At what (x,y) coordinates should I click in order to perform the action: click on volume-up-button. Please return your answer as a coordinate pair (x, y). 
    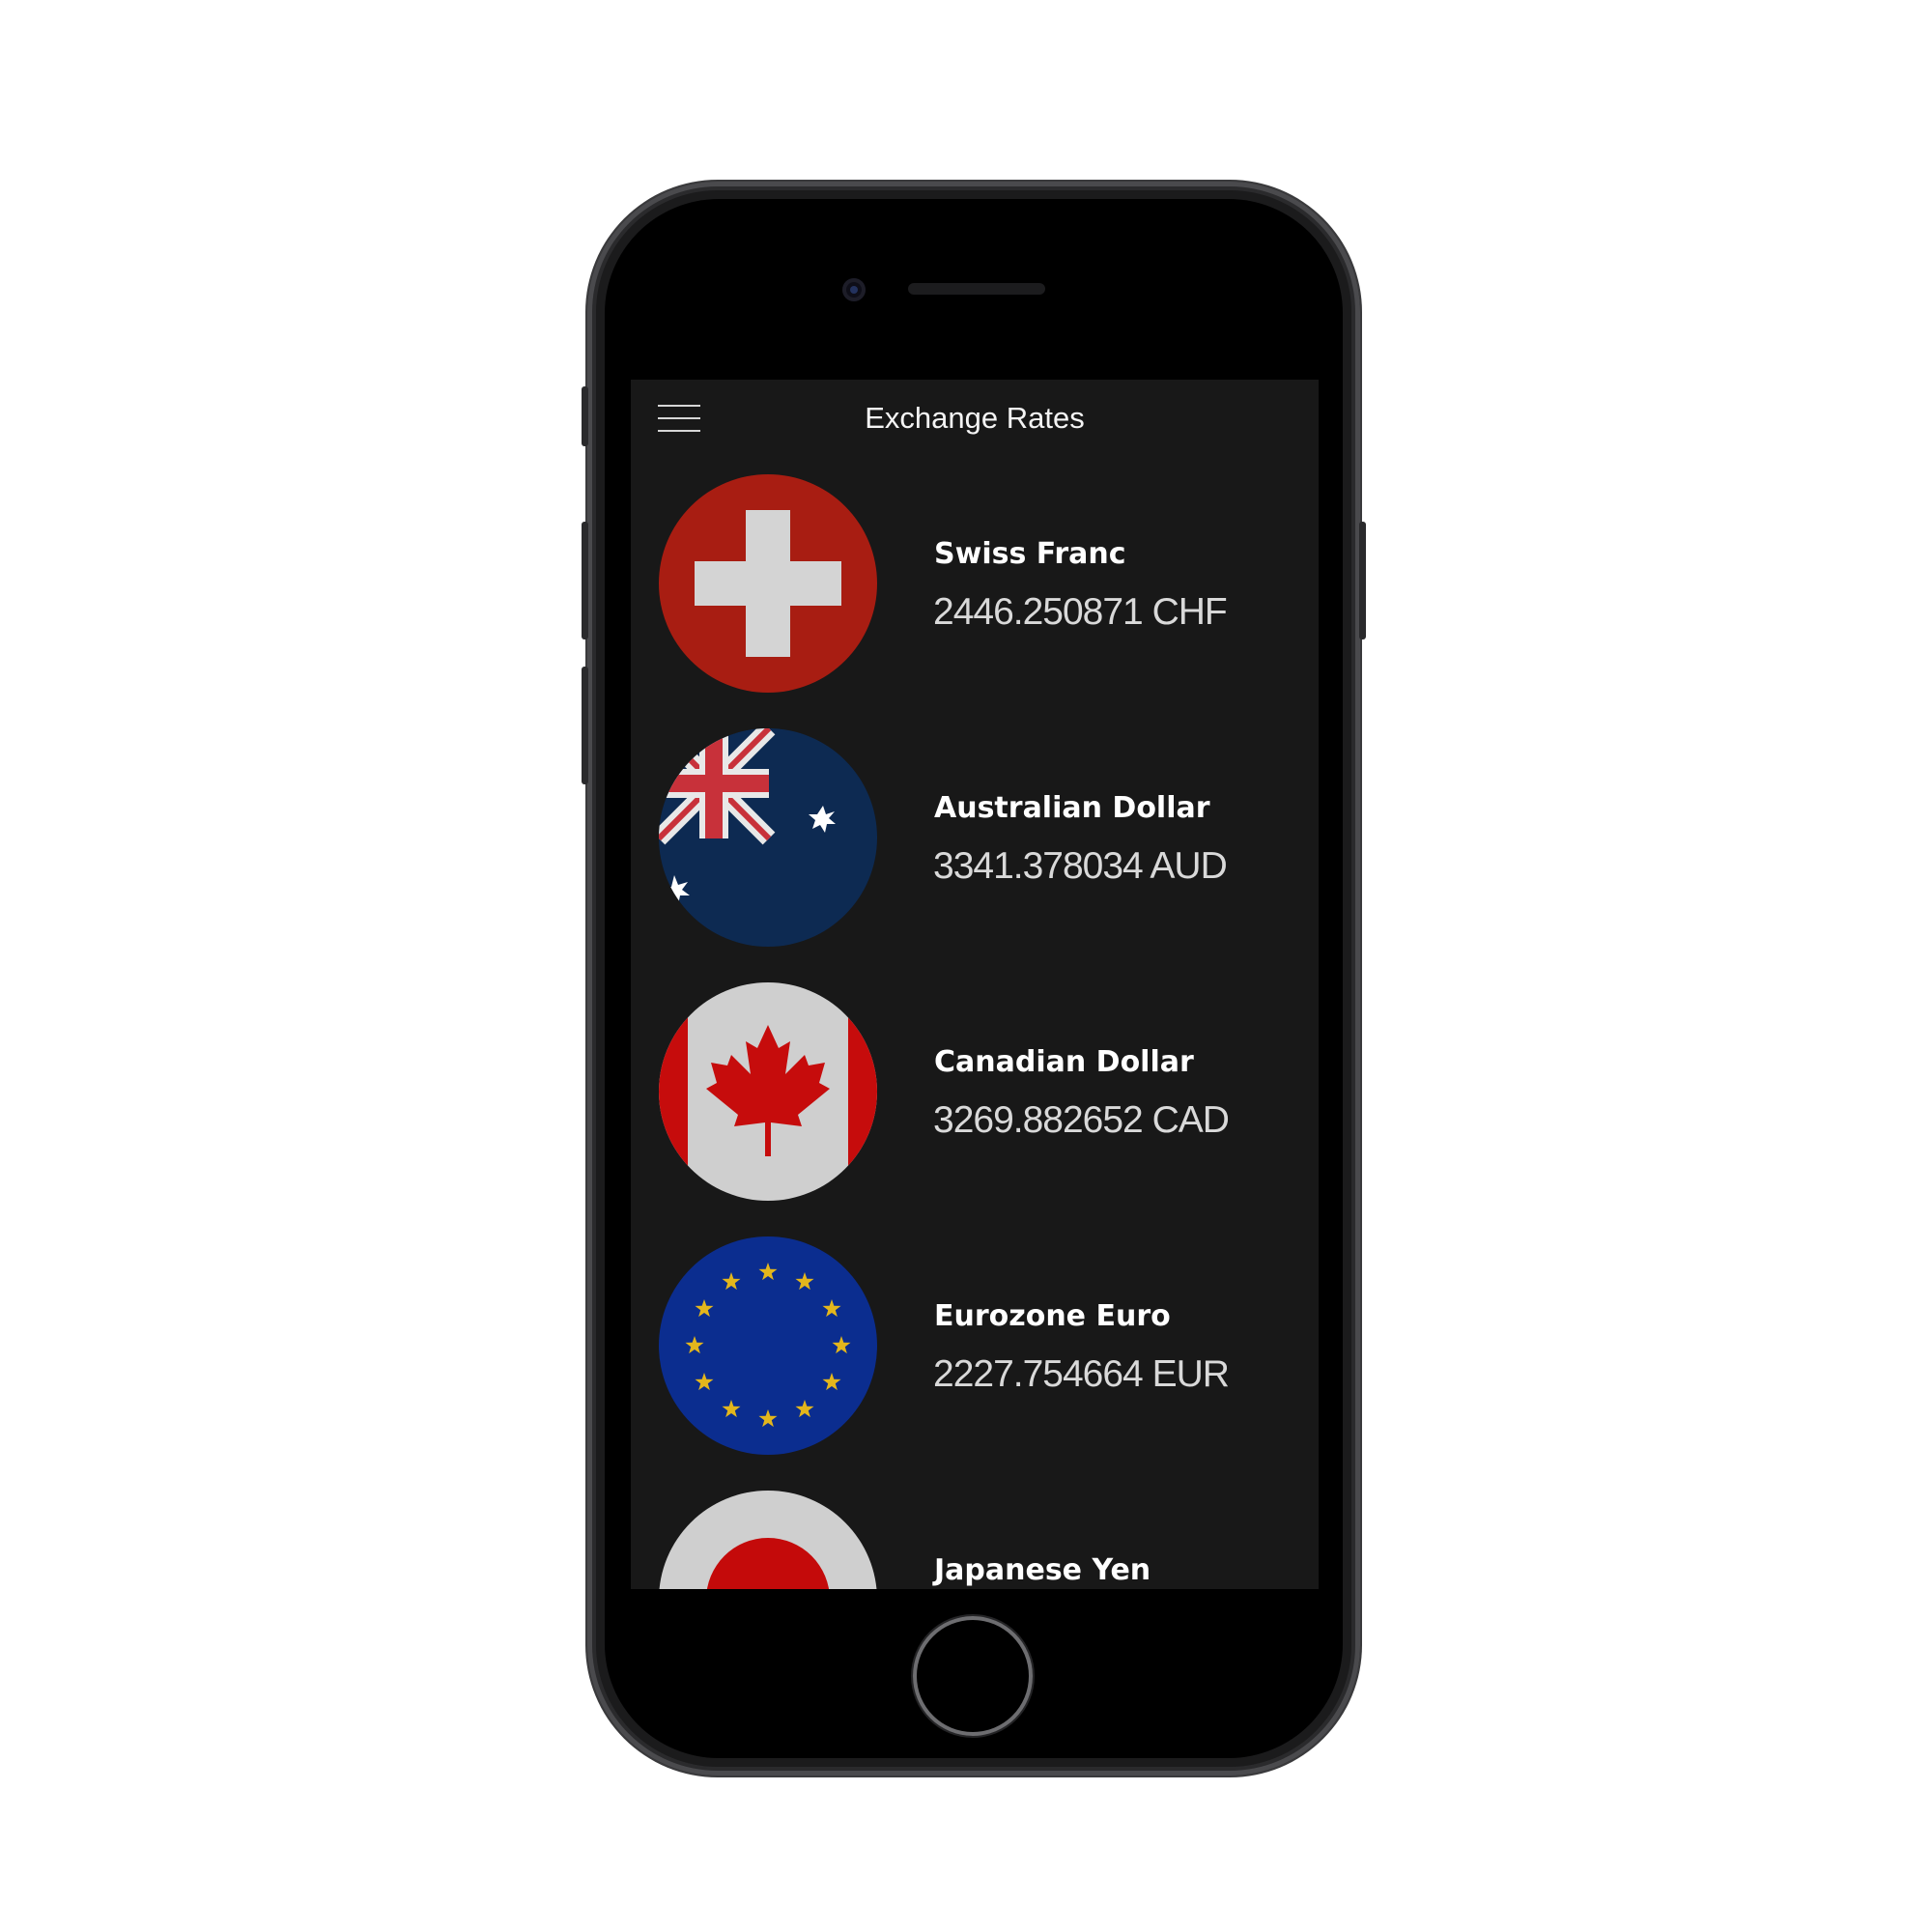
    Looking at the image, I should click on (585, 580).